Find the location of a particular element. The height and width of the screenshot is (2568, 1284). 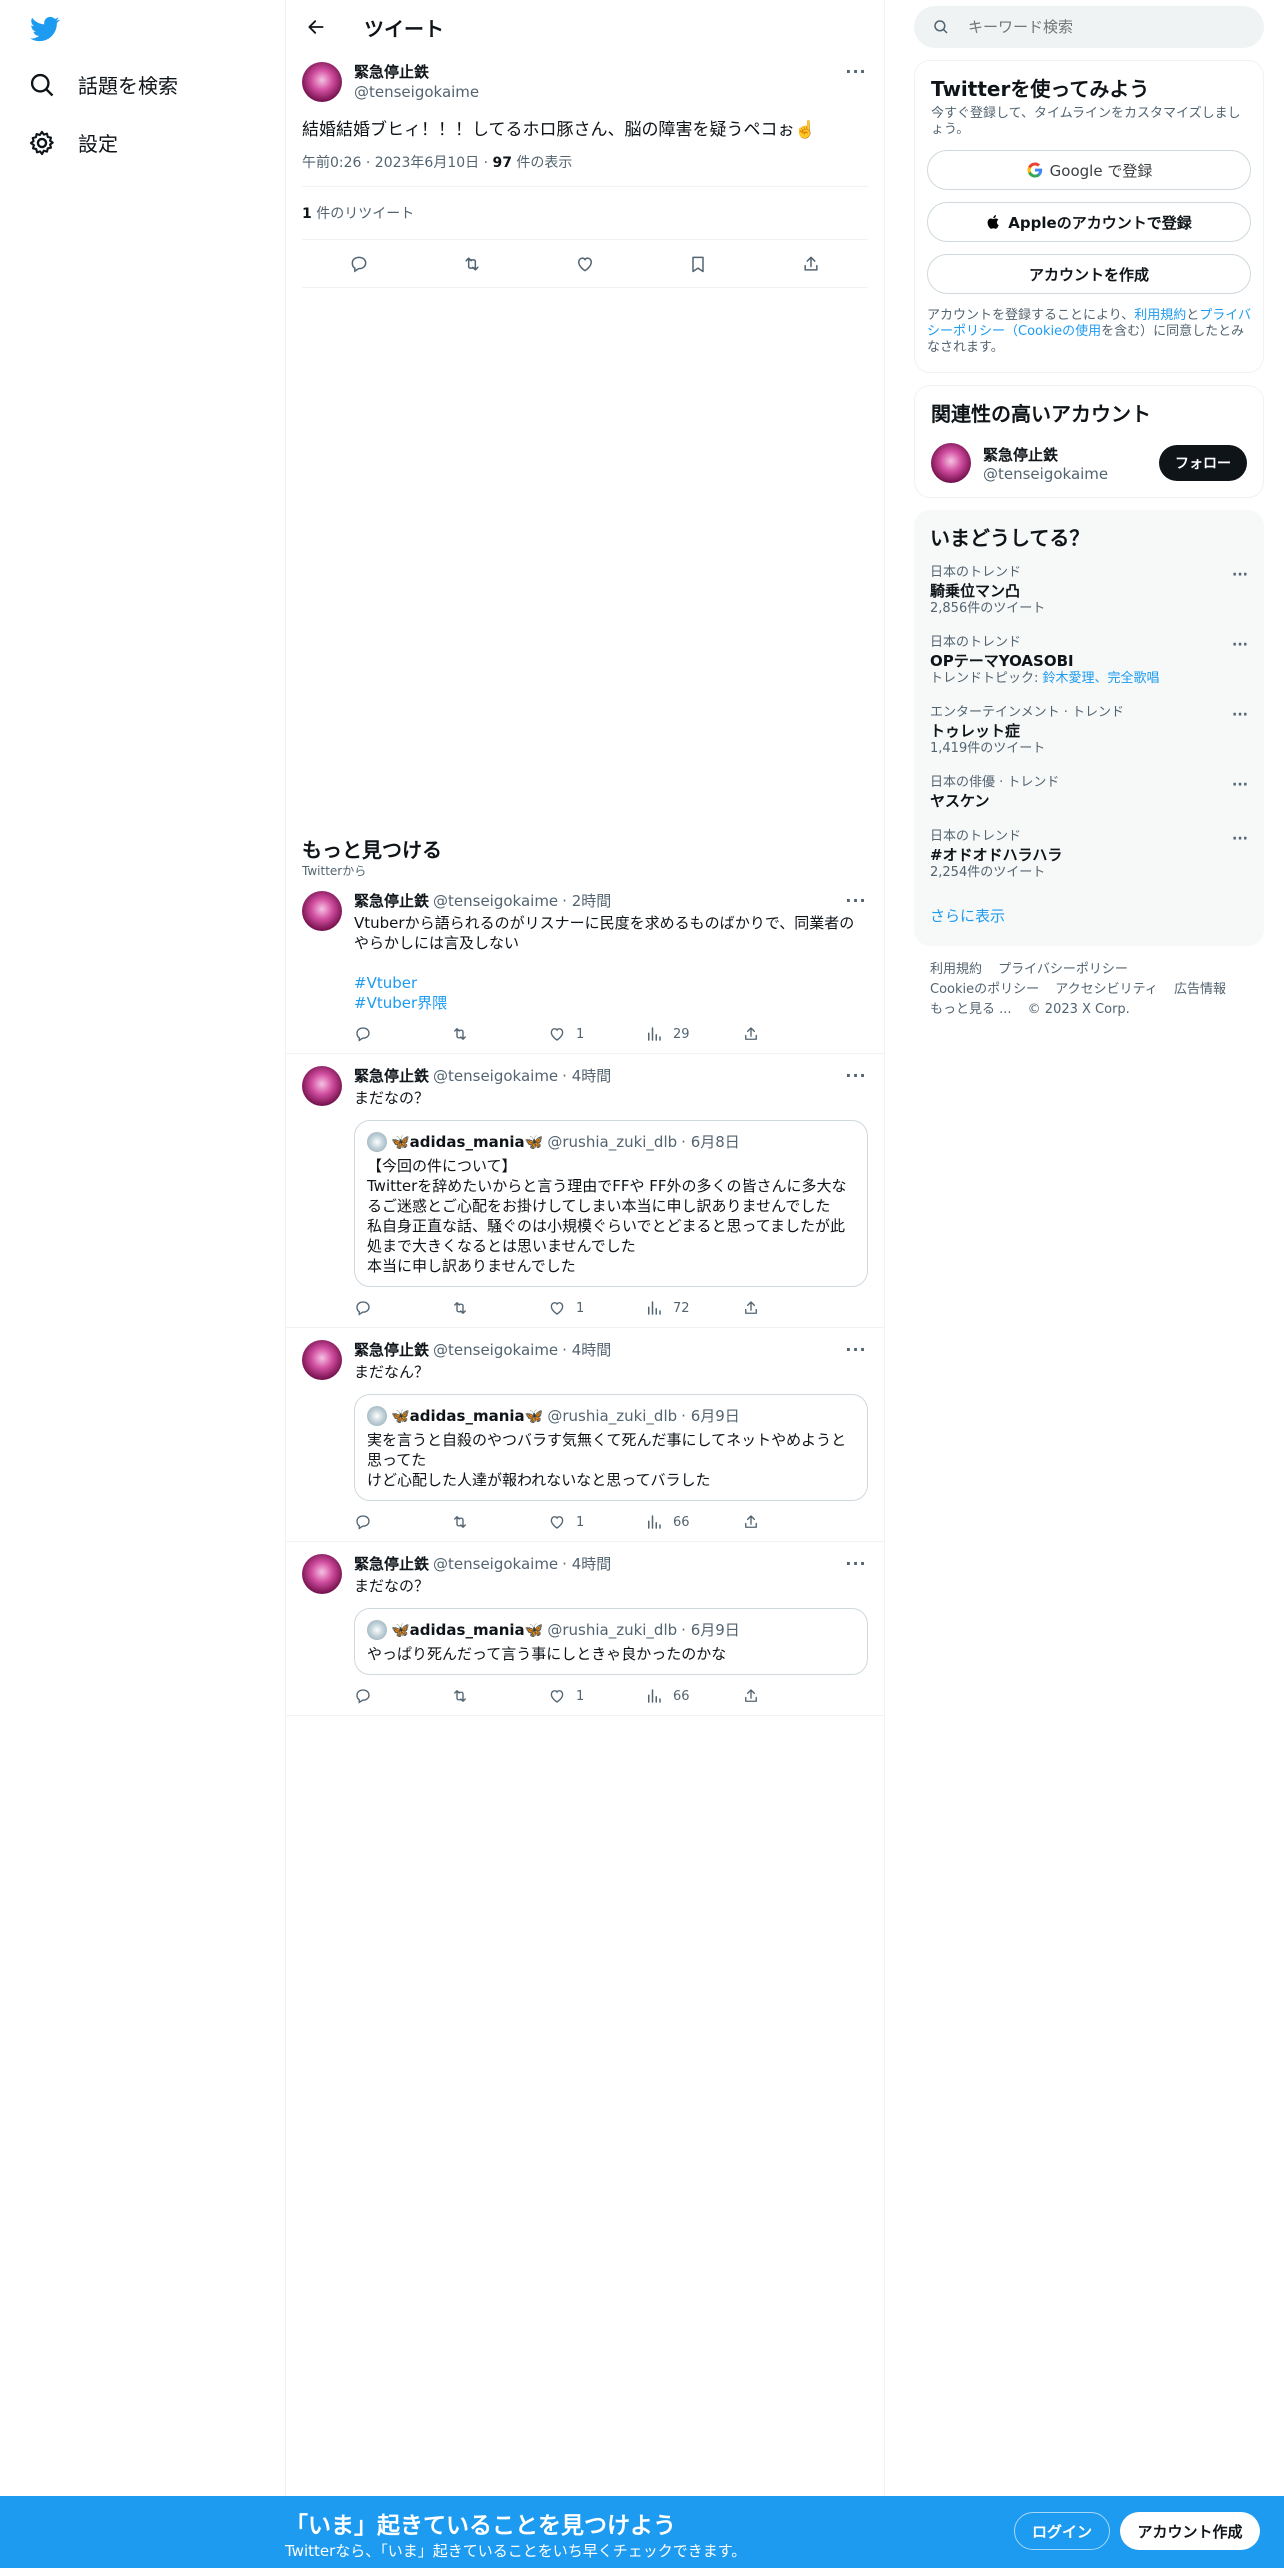

retweet-stats: 1 件のリツイート is located at coordinates (585, 213).